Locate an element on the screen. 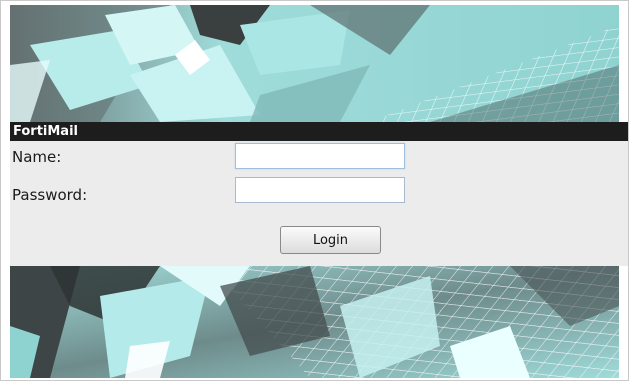  password-label: Password: is located at coordinates (50, 195).